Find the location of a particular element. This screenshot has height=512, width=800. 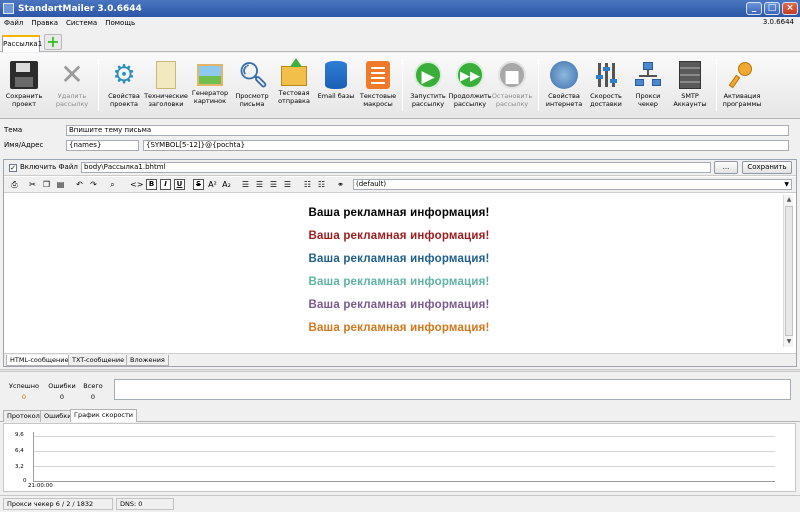

editor-scrollbar: ▲ ▼ is located at coordinates (788, 271).